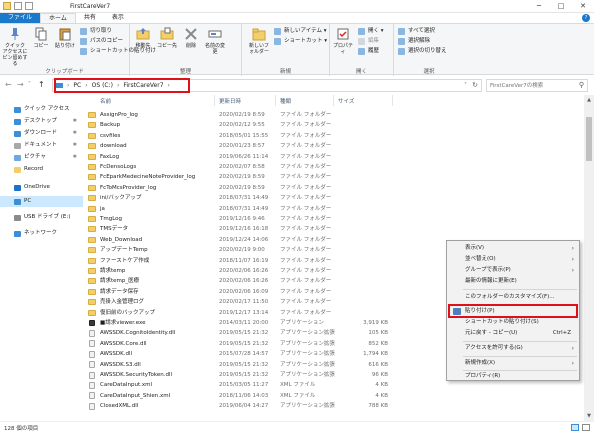 This screenshot has width=594, height=433. What do you see at coordinates (96, 31) in the screenshot?
I see `cut-button: 切り取り` at bounding box center [96, 31].